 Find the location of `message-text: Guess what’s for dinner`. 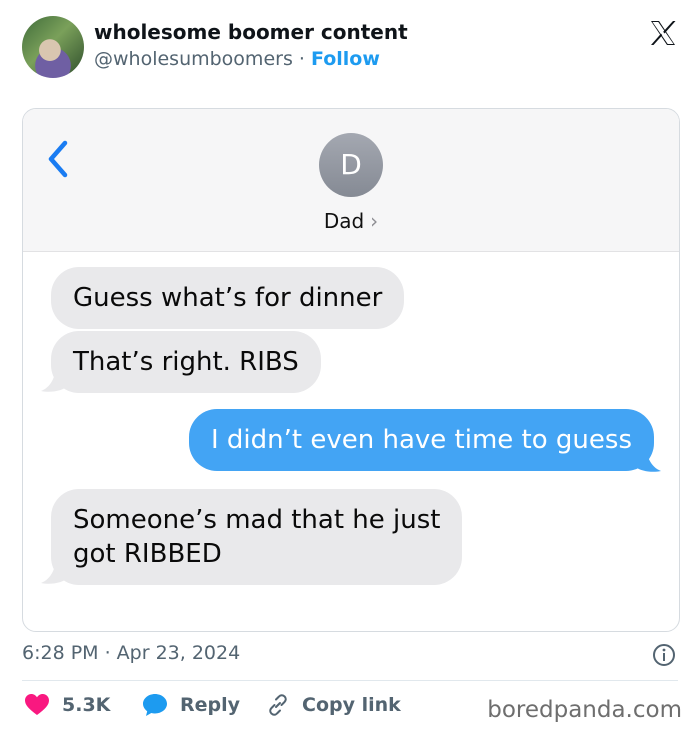

message-text: Guess what’s for dinner is located at coordinates (228, 298).